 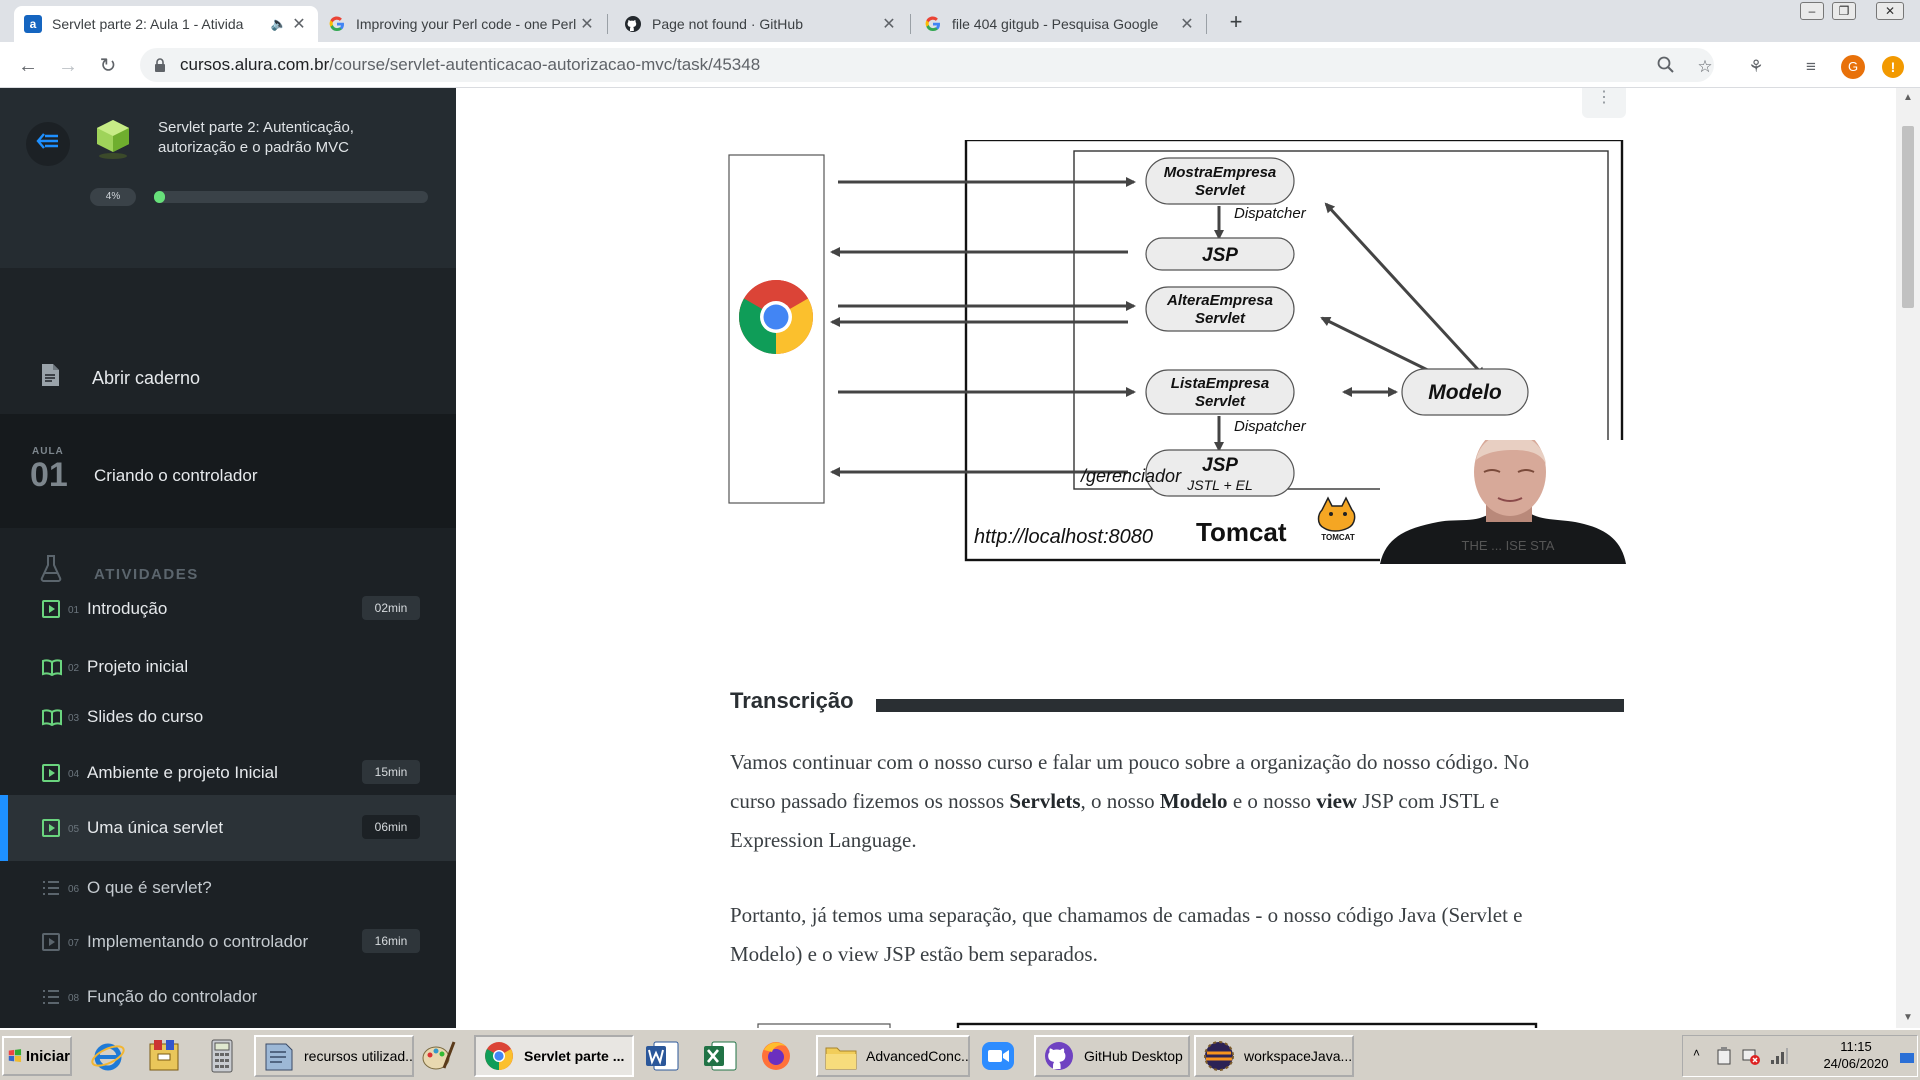 I want to click on audio-playing-icon: 🔈, so click(x=279, y=24).